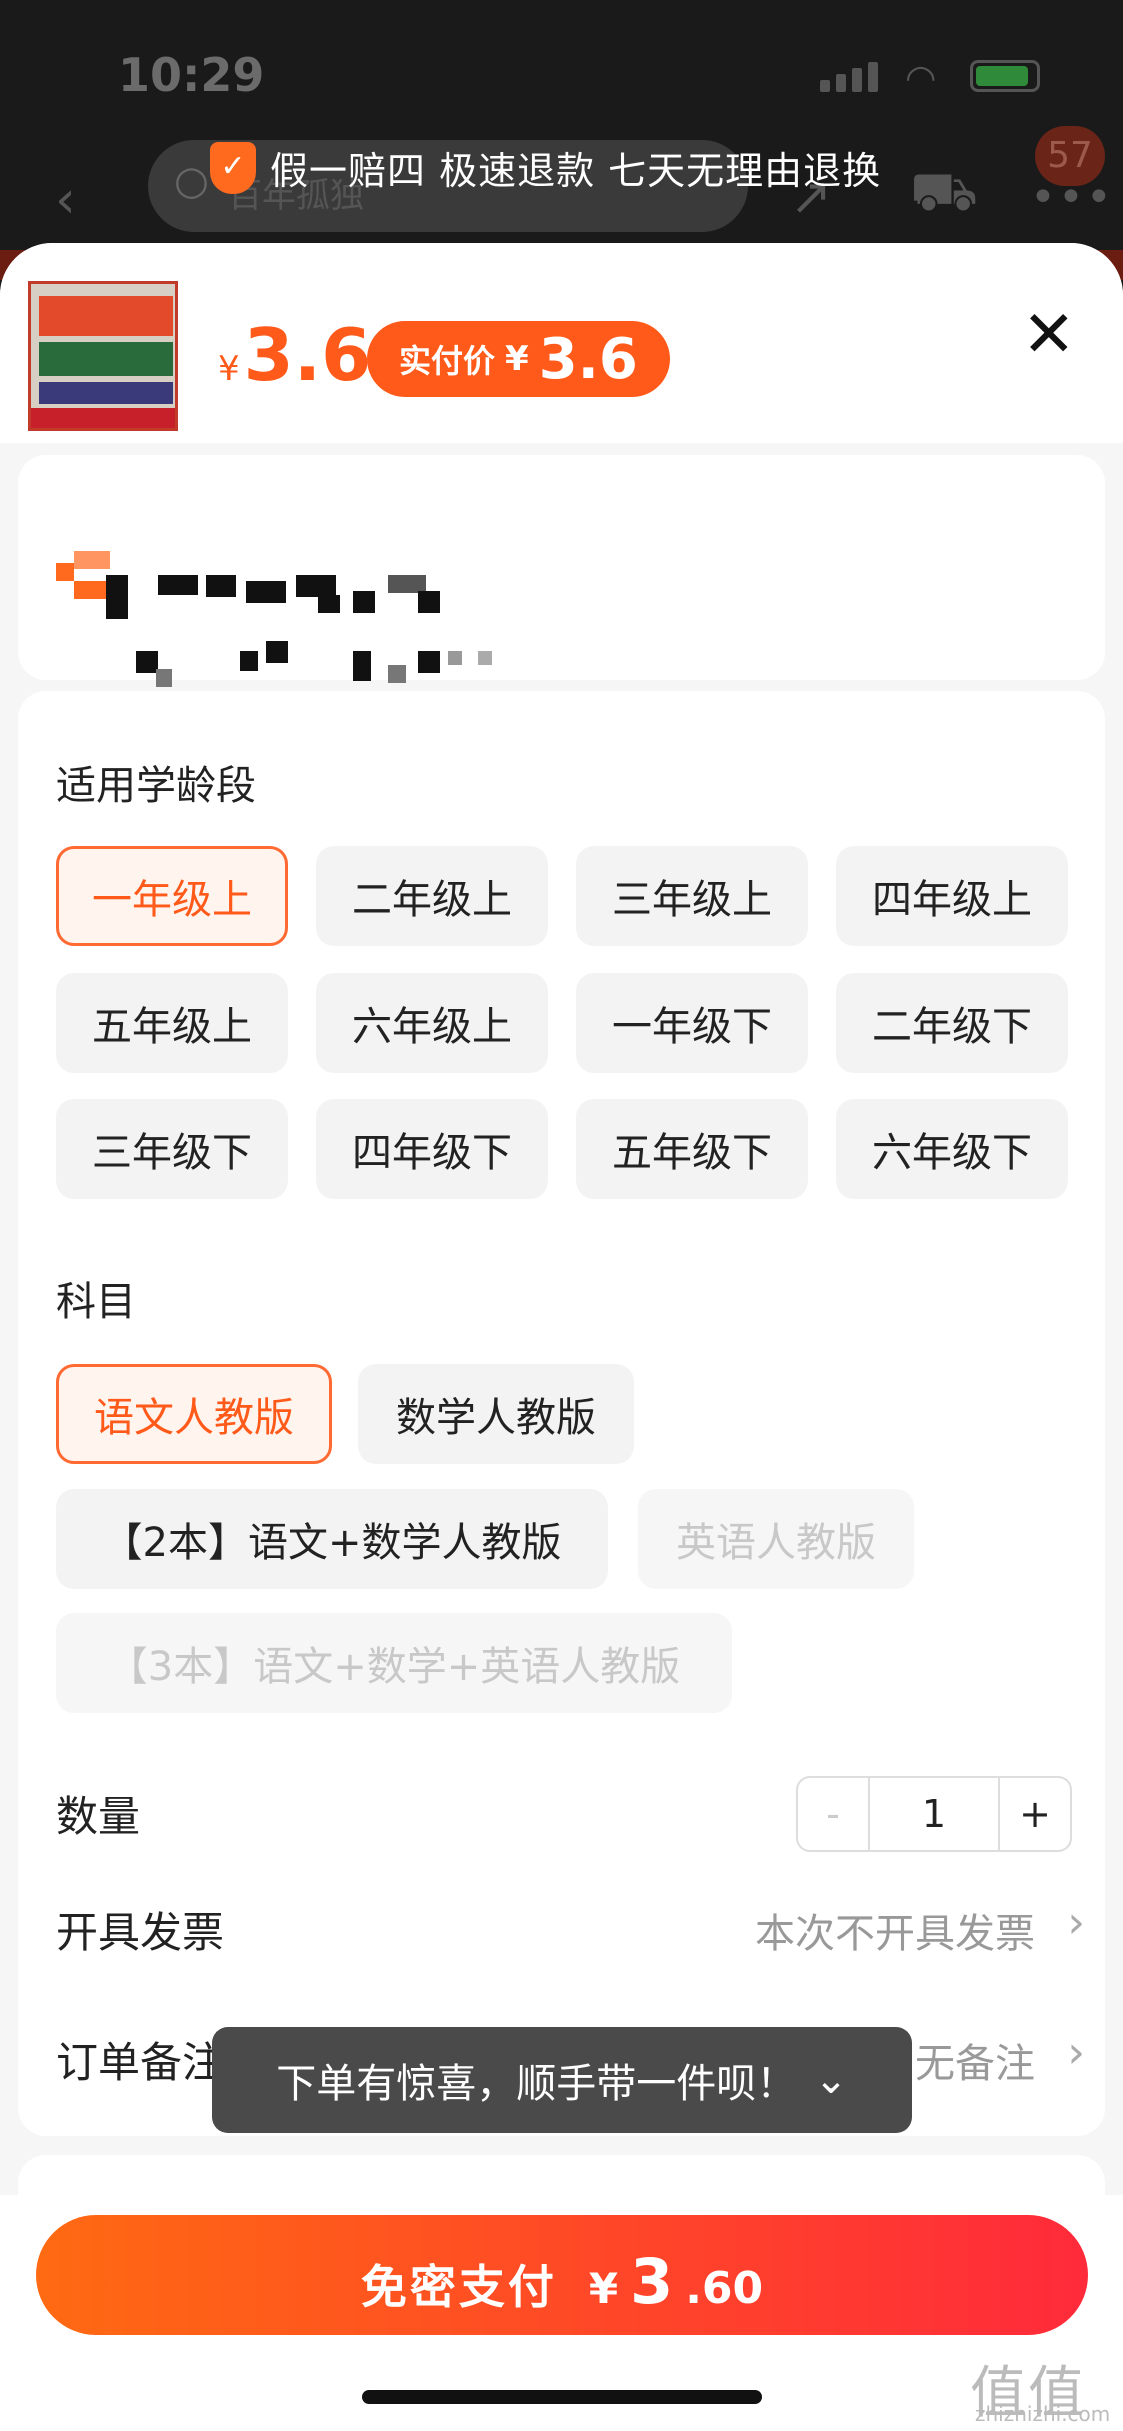 The height and width of the screenshot is (2431, 1123). I want to click on price-amount: 3.6, so click(307, 355).